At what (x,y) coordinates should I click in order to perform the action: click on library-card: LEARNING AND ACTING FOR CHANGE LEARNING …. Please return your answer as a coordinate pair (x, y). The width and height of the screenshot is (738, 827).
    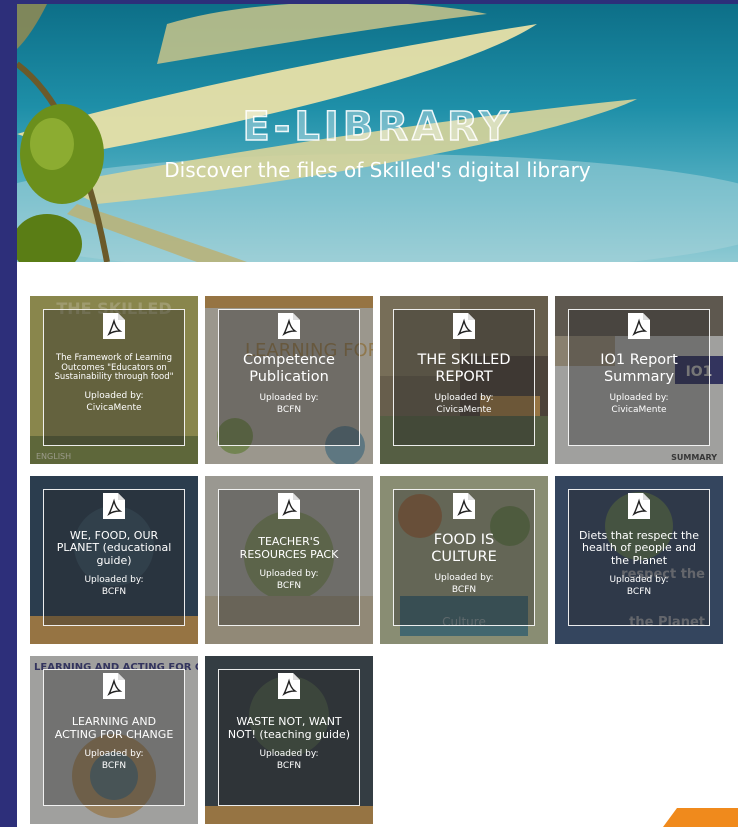
    Looking at the image, I should click on (114, 740).